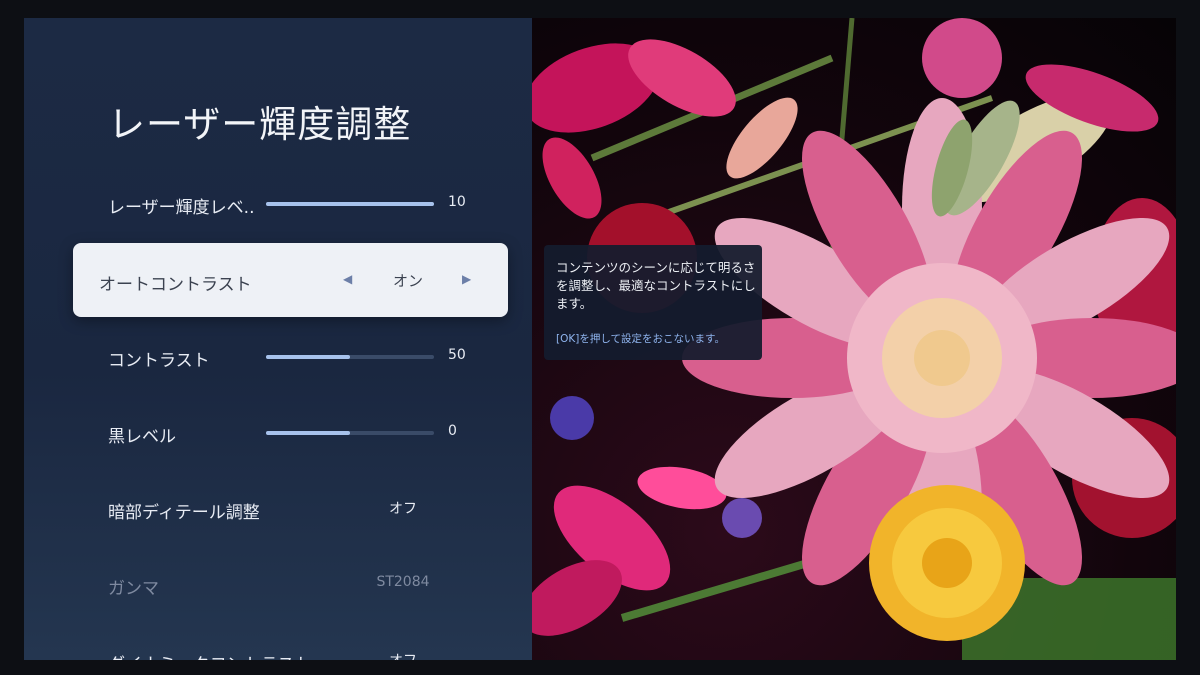 The height and width of the screenshot is (675, 1200). I want to click on setting-gamma: ガンマ ST2084, so click(288, 584).